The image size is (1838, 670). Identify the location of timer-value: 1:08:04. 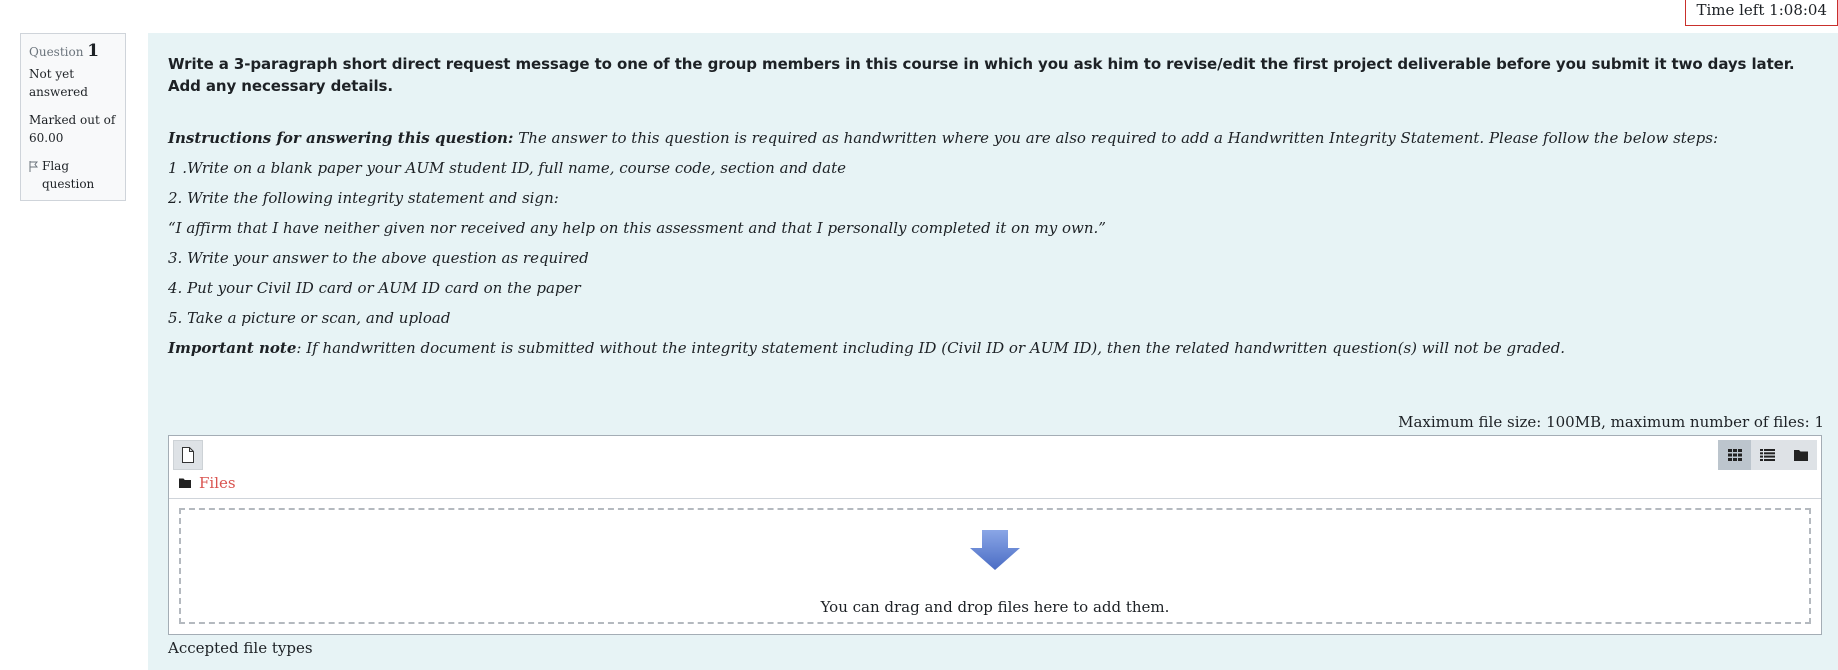
(1798, 10).